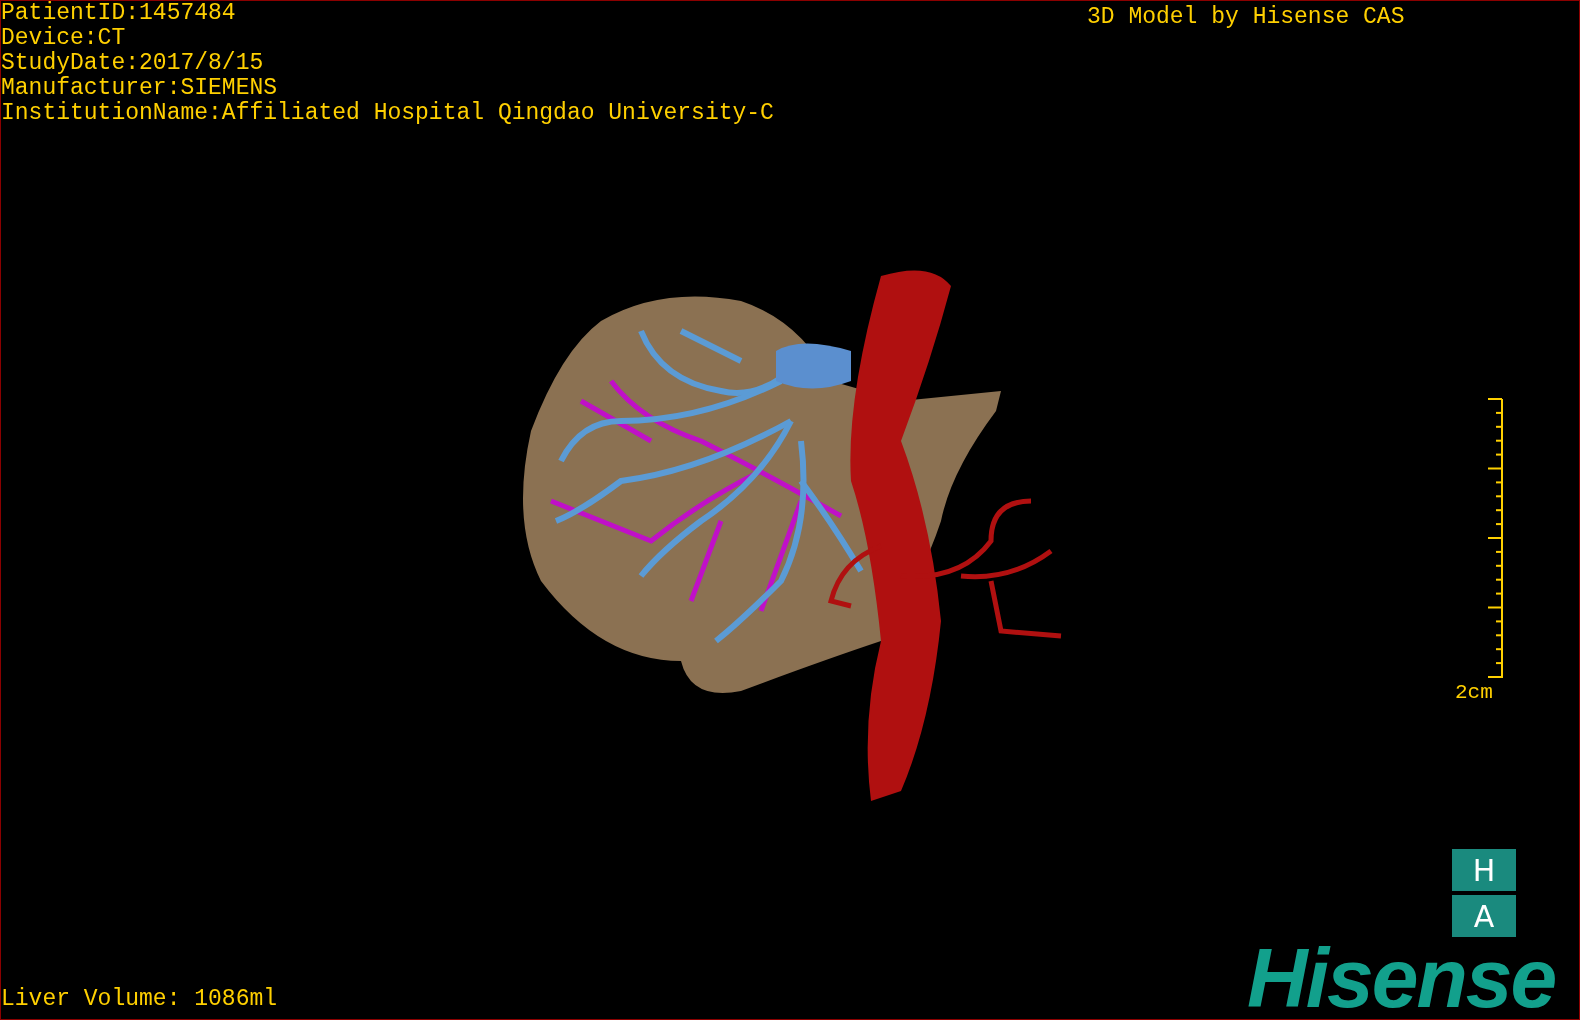 The width and height of the screenshot is (1580, 1020). I want to click on orientation-cube-face: H, so click(1484, 870).